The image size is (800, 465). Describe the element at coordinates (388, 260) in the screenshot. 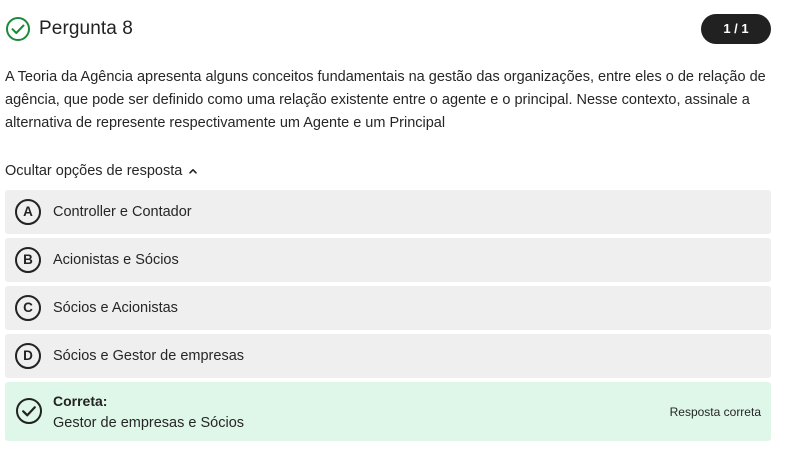

I see `option-b: B Acionistas e Sócios` at that location.